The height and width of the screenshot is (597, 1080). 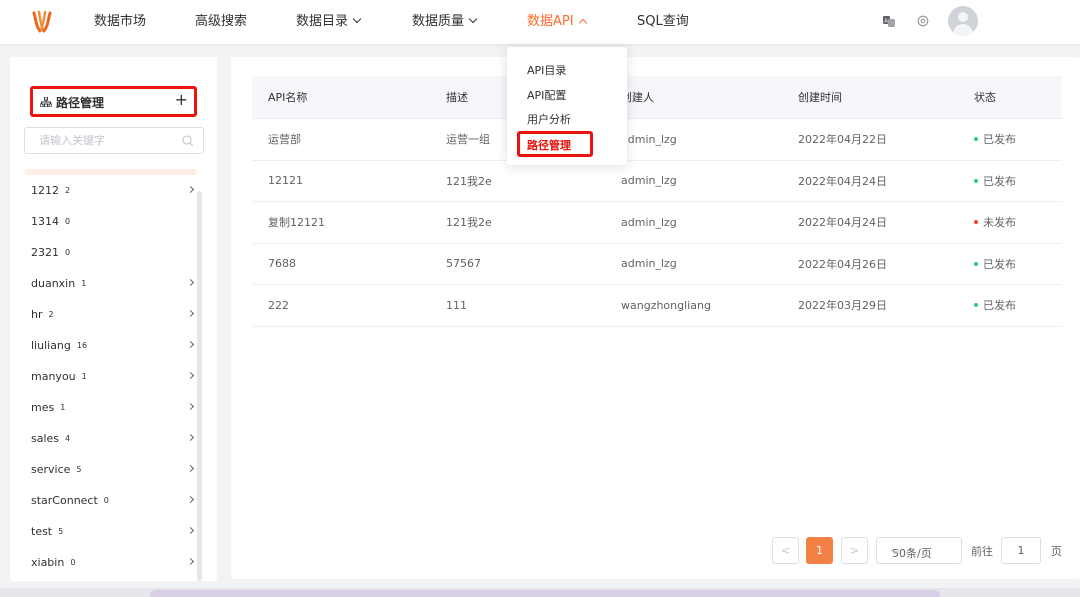 What do you see at coordinates (322, 21) in the screenshot?
I see `nav-label: 数据目录` at bounding box center [322, 21].